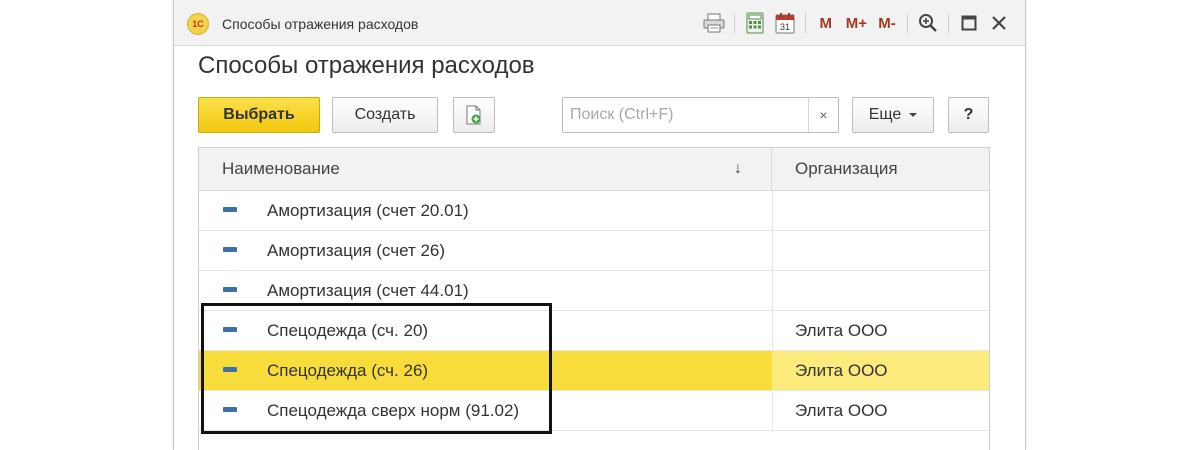 This screenshot has width=1200, height=450. I want to click on search-clear-button: ×, so click(823, 115).